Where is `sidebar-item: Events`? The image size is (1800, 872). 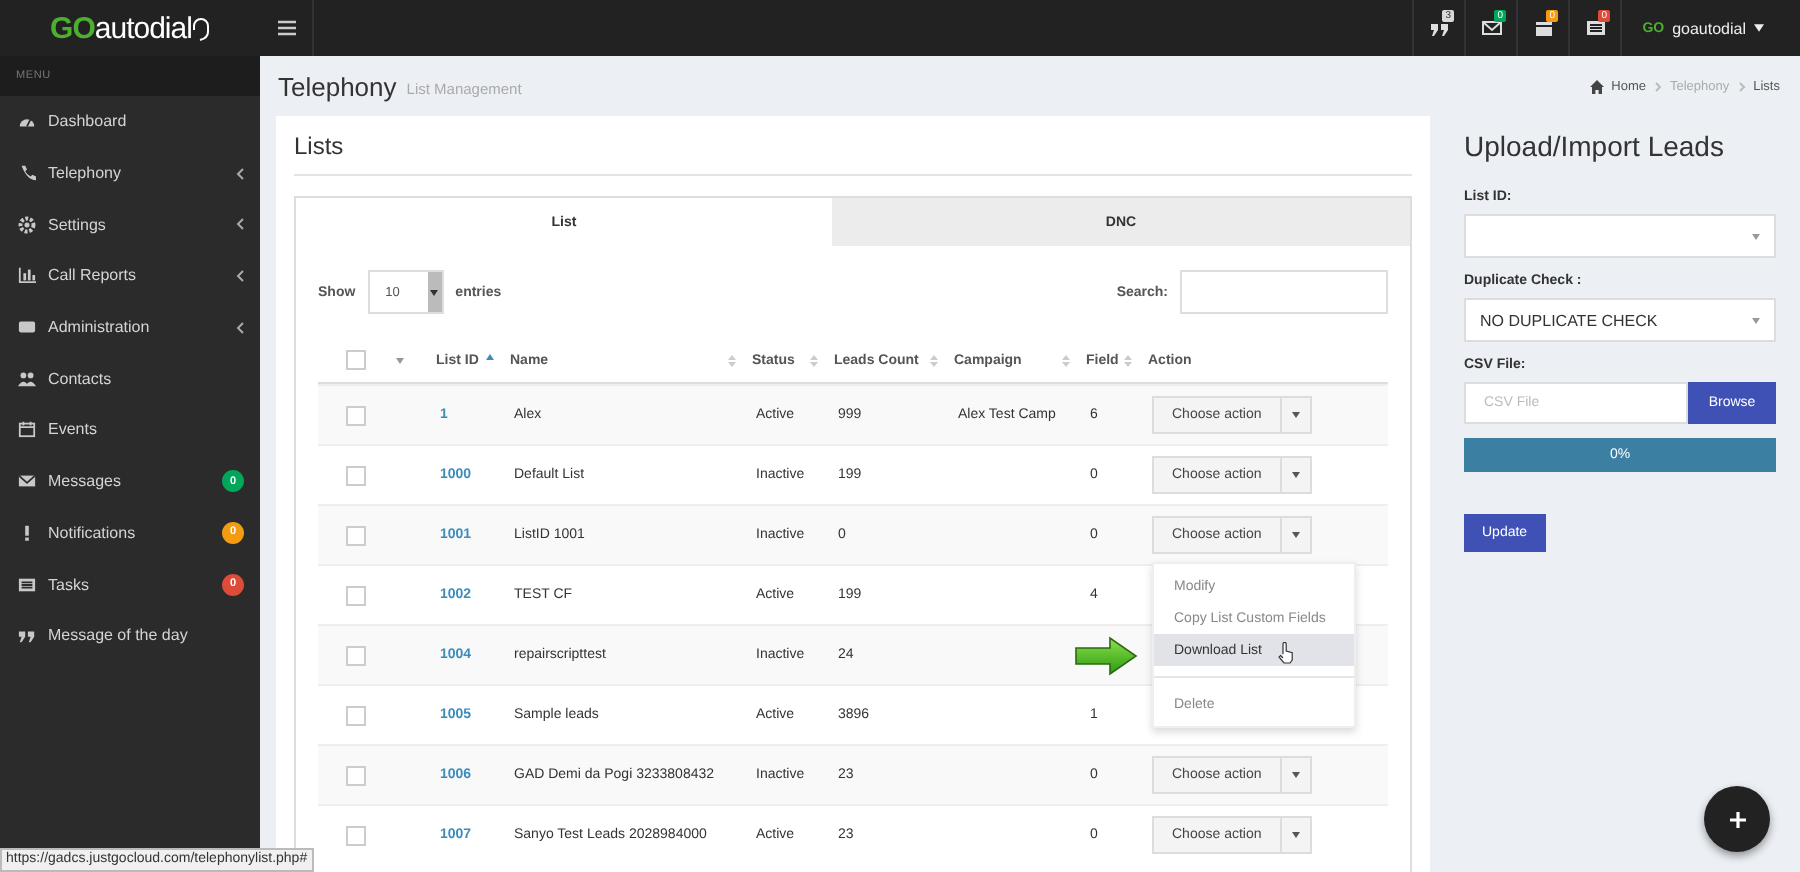 sidebar-item: Events is located at coordinates (130, 430).